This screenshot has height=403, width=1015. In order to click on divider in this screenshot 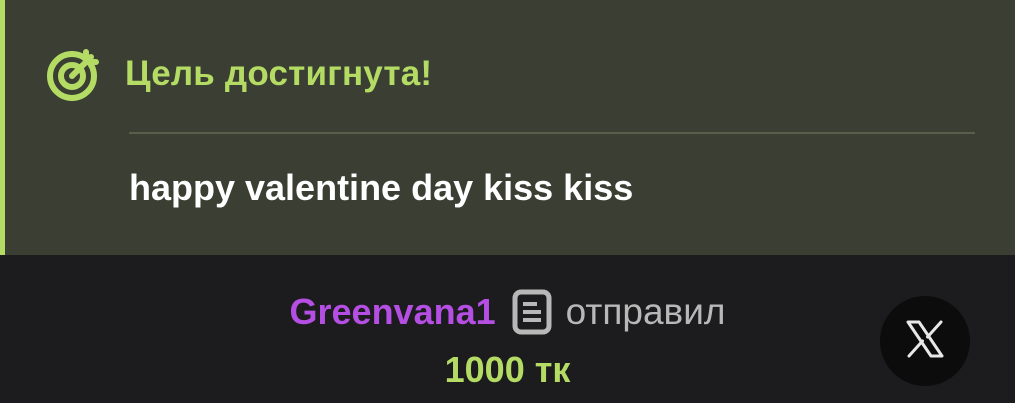, I will do `click(552, 133)`.